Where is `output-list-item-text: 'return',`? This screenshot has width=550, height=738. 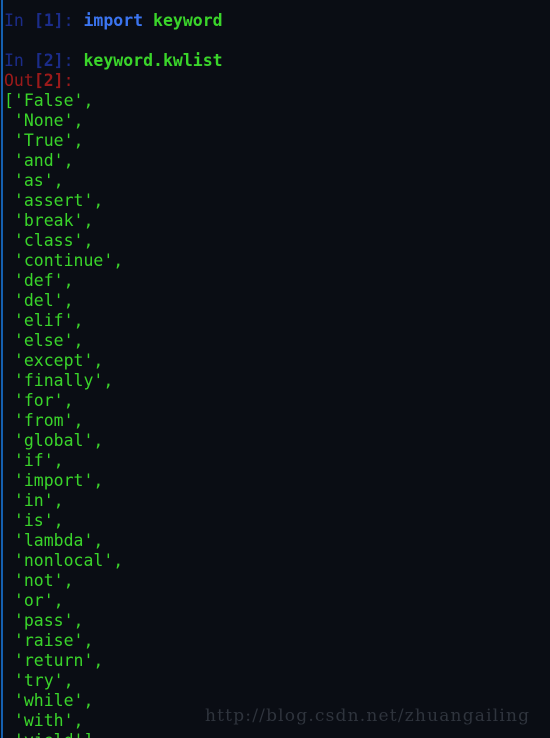 output-list-item-text: 'return', is located at coordinates (54, 660).